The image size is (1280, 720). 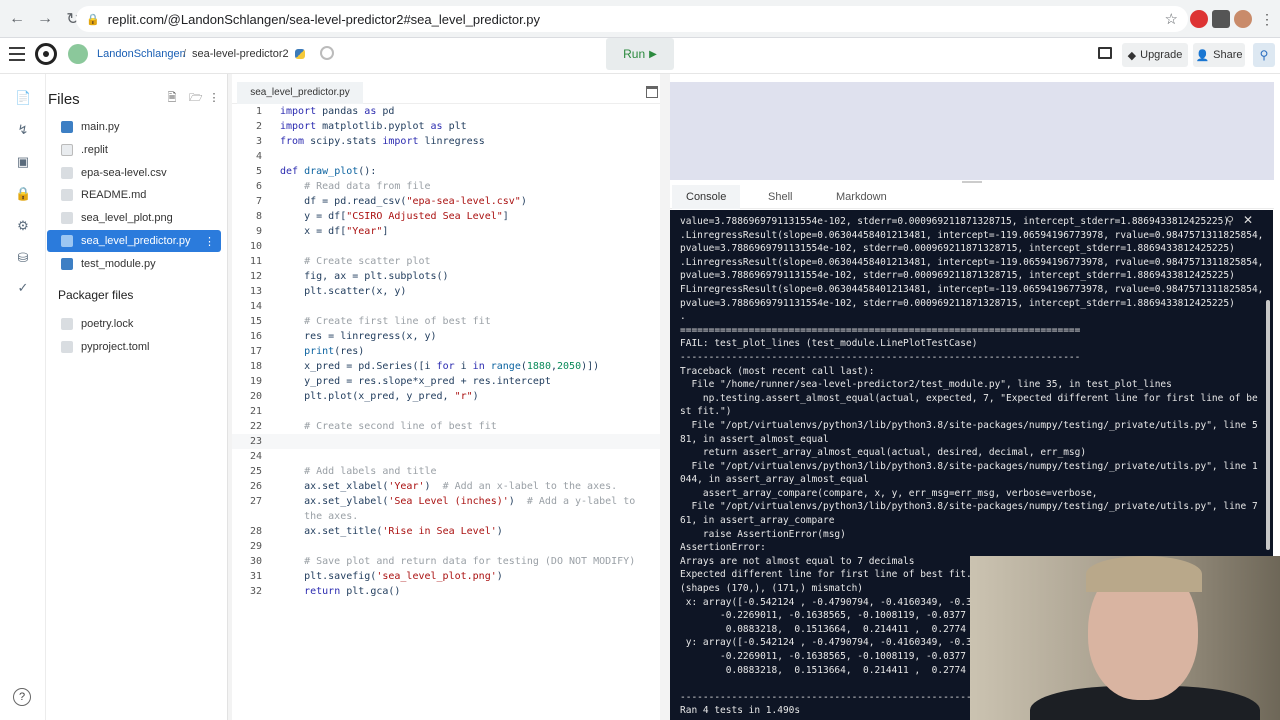 What do you see at coordinates (972, 182) in the screenshot?
I see `pane-resize-handle` at bounding box center [972, 182].